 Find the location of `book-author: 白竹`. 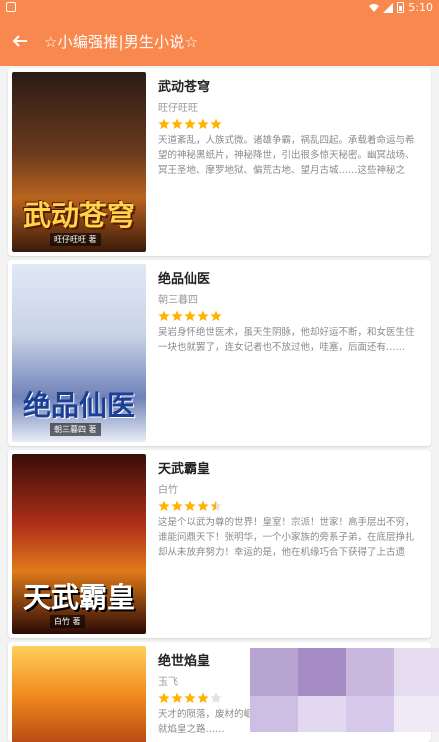

book-author: 白竹 is located at coordinates (168, 490).